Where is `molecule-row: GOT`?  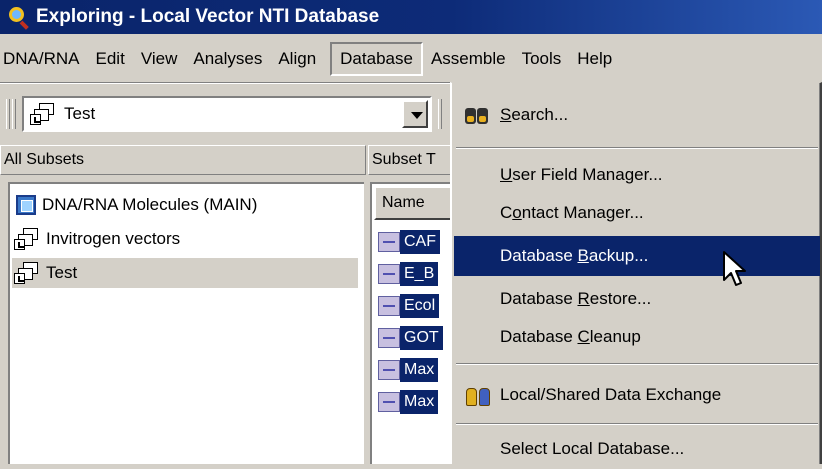 molecule-row: GOT is located at coordinates (410, 338).